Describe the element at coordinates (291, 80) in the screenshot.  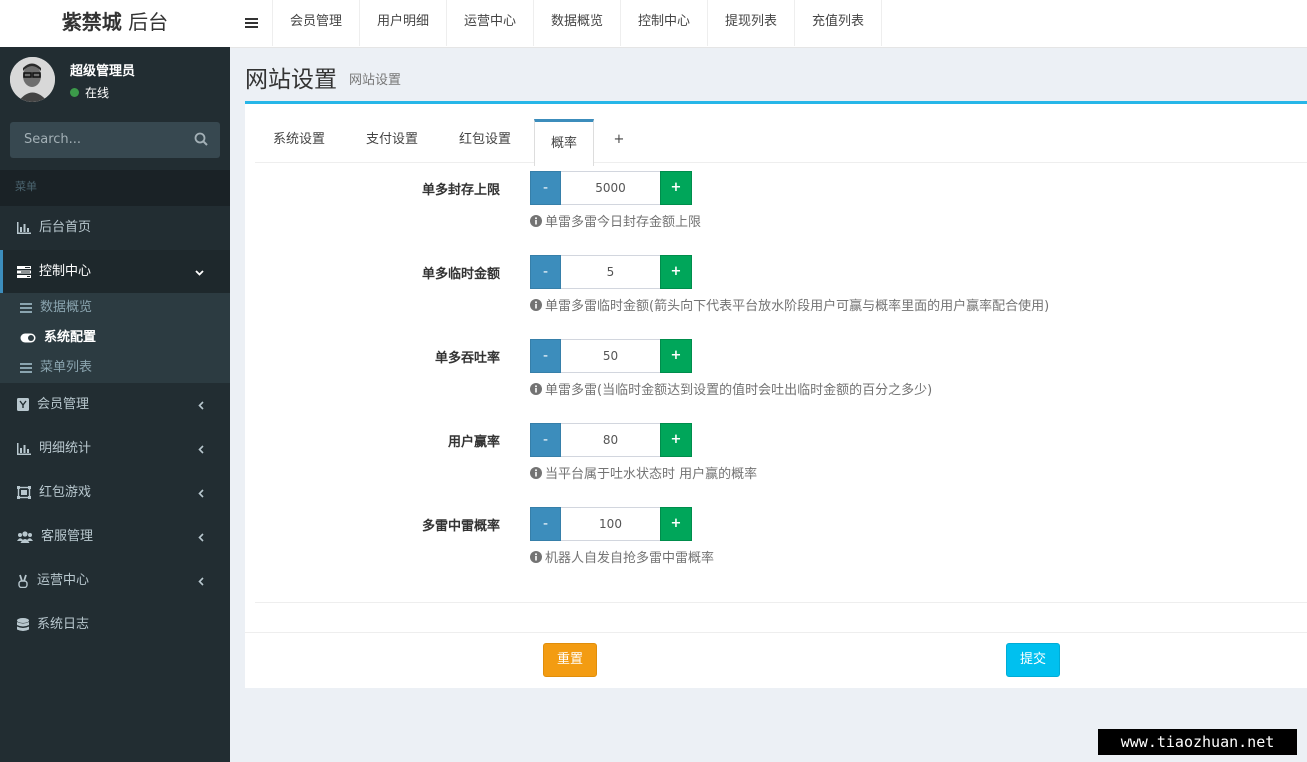
I see `page-title: 网站设置` at that location.